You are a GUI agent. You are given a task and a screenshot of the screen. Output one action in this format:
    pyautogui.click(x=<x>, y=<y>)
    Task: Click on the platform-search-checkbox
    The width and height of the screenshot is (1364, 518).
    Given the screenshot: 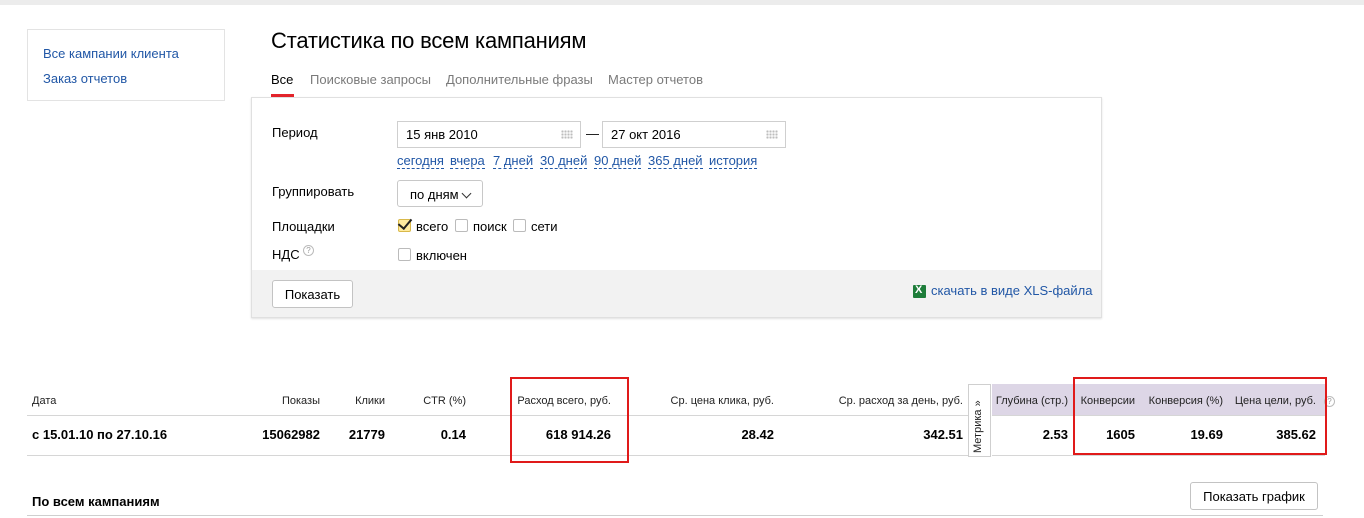 What is the action you would take?
    pyautogui.click(x=461, y=225)
    